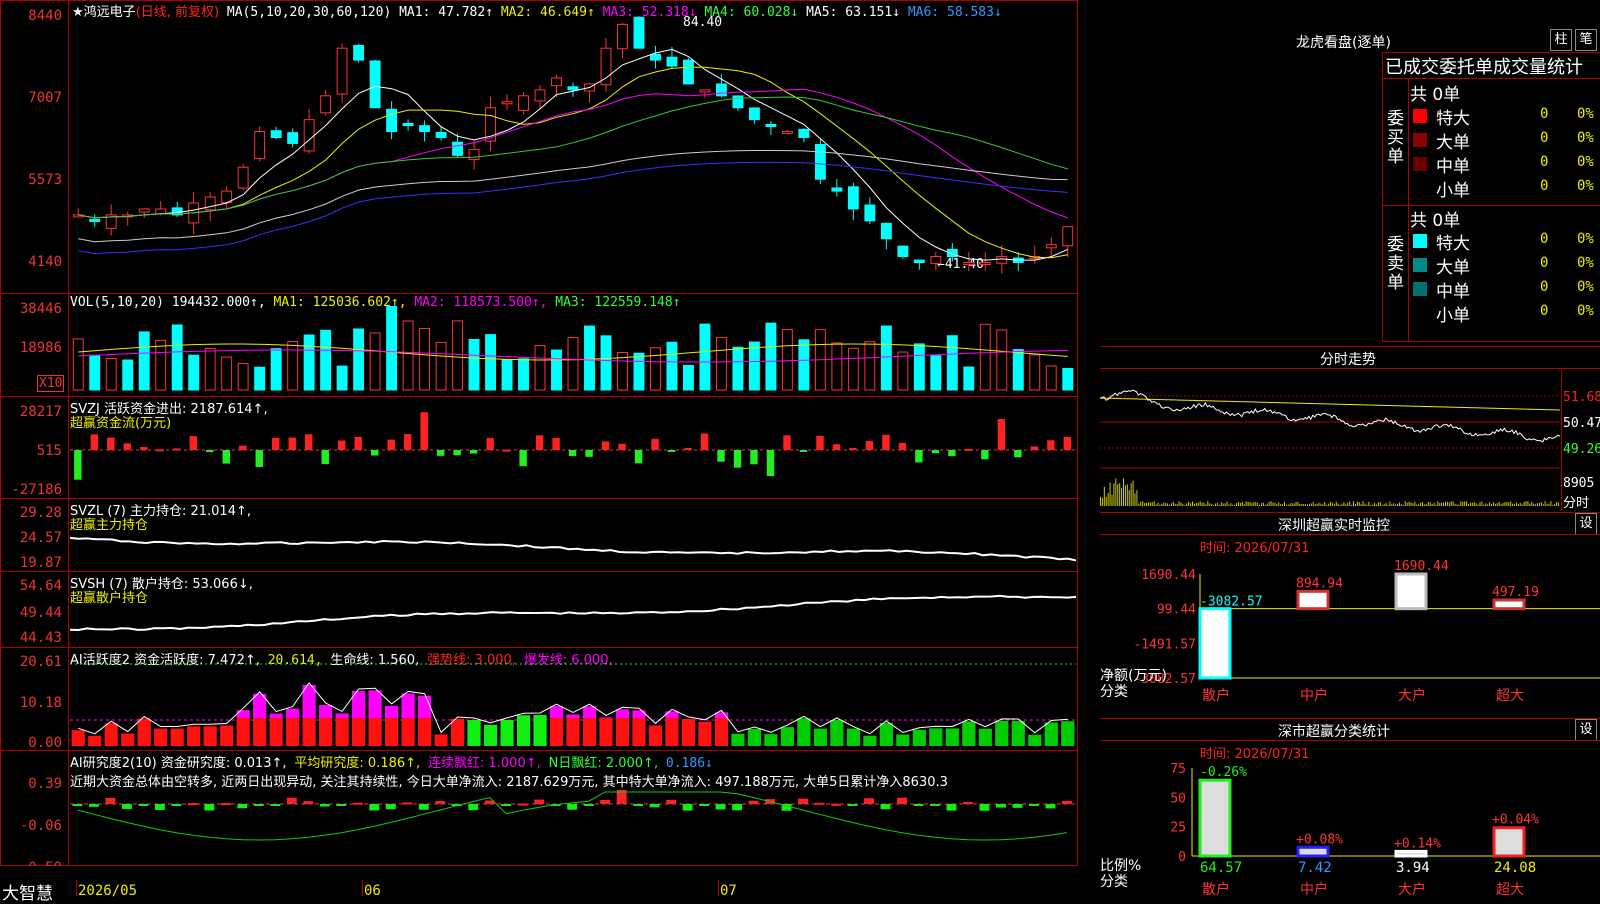  Describe the element at coordinates (539, 750) in the screenshot. I see `panel-divider-ai2` at that location.